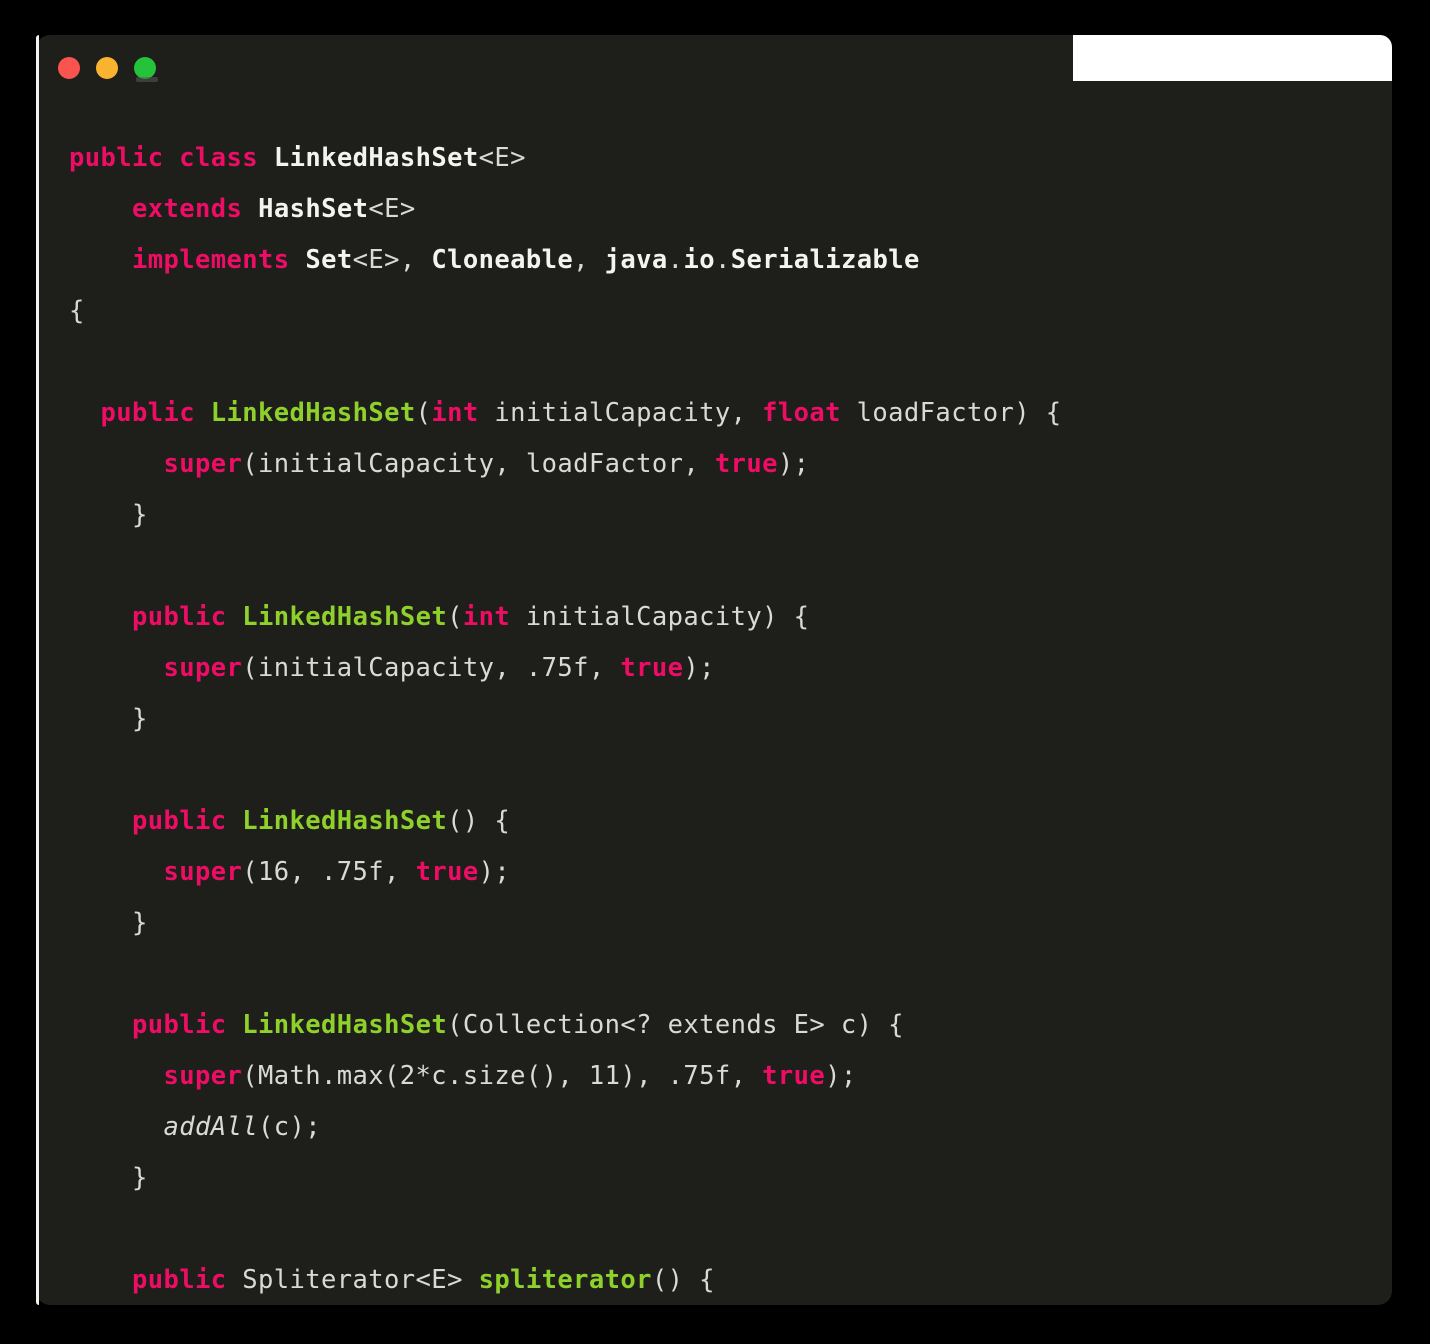 This screenshot has width=1430, height=1344. What do you see at coordinates (187, 209) in the screenshot?
I see `code-token: extends` at bounding box center [187, 209].